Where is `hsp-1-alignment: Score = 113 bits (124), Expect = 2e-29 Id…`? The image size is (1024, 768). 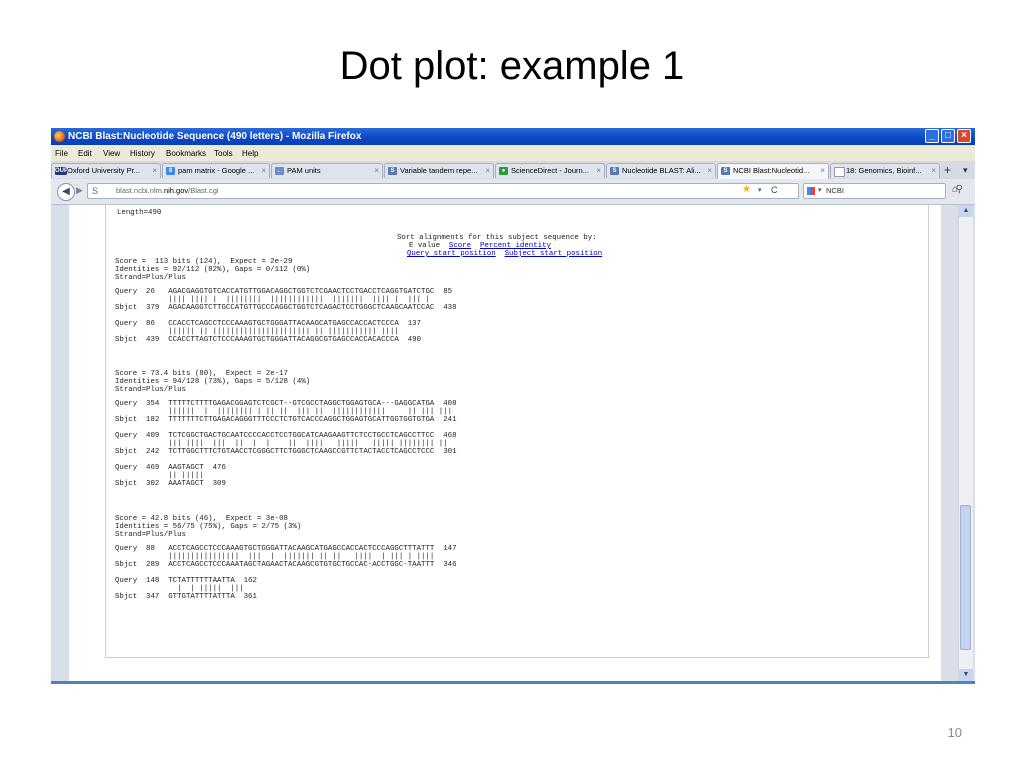 hsp-1-alignment: Score = 113 bits (124), Expect = 2e-29 Id… is located at coordinates (286, 301).